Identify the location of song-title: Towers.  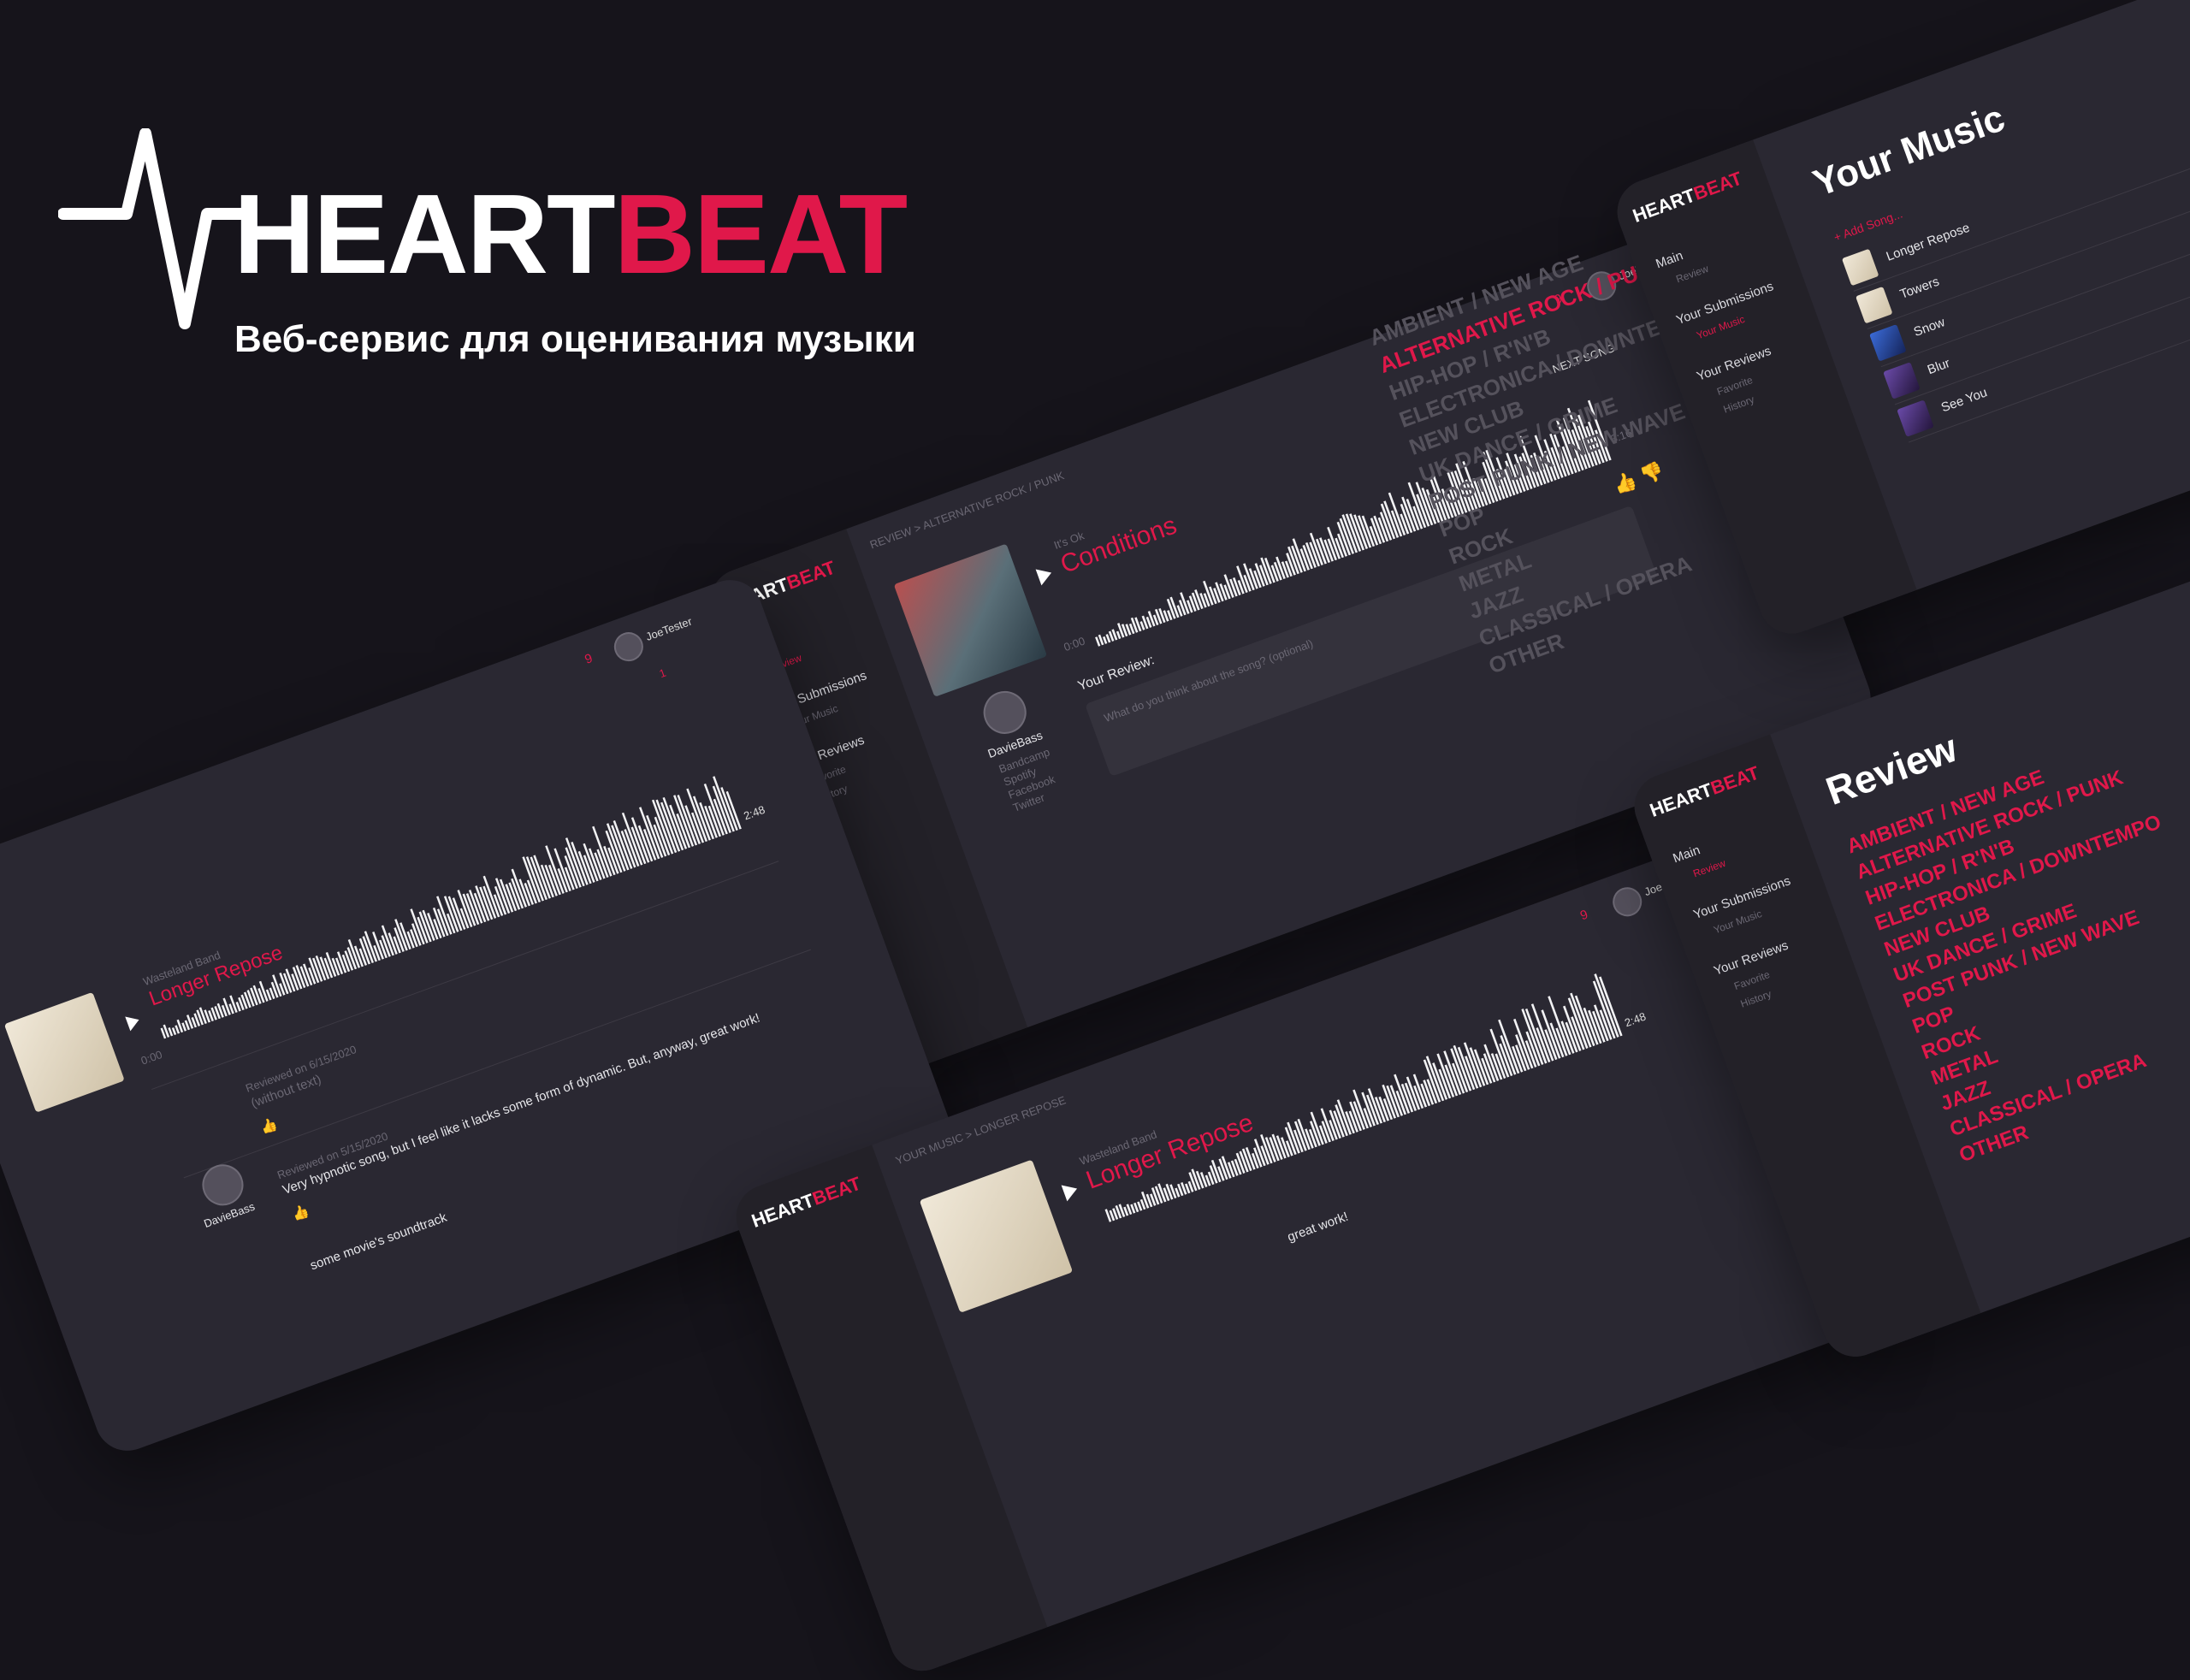
(1919, 288).